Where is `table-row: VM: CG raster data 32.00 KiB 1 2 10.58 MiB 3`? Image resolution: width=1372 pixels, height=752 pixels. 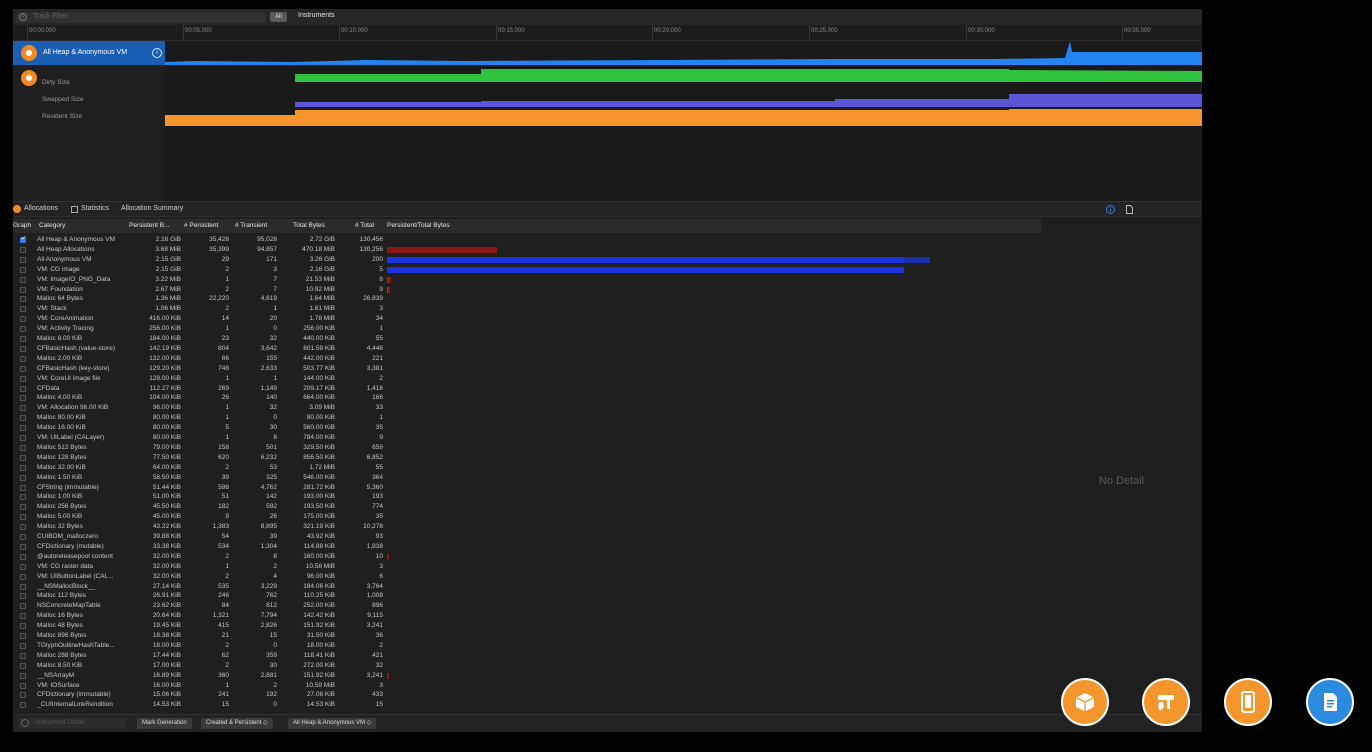 table-row: VM: CG raster data 32.00 KiB 1 2 10.58 MiB 3 is located at coordinates (527, 567).